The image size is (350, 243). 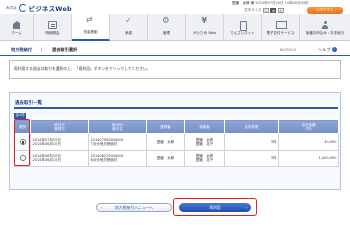 I want to click on help-link: ヘルプ ?, so click(x=327, y=50).